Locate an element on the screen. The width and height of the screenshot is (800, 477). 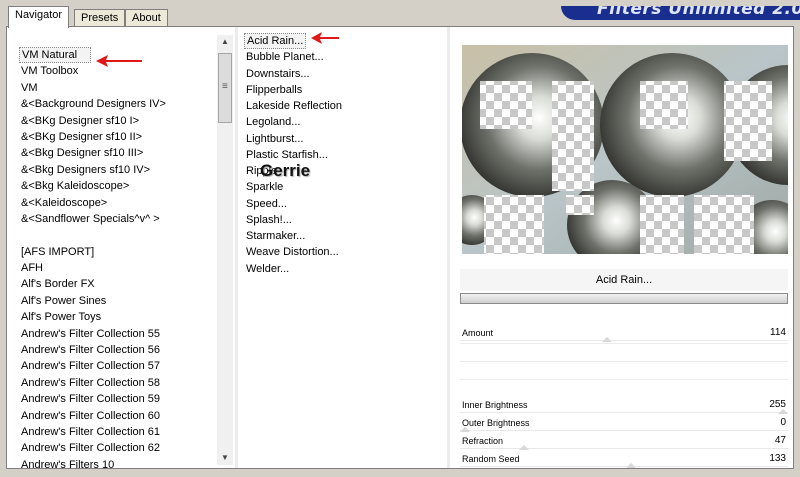
scroll-down-icon: ▼ is located at coordinates (225, 458).